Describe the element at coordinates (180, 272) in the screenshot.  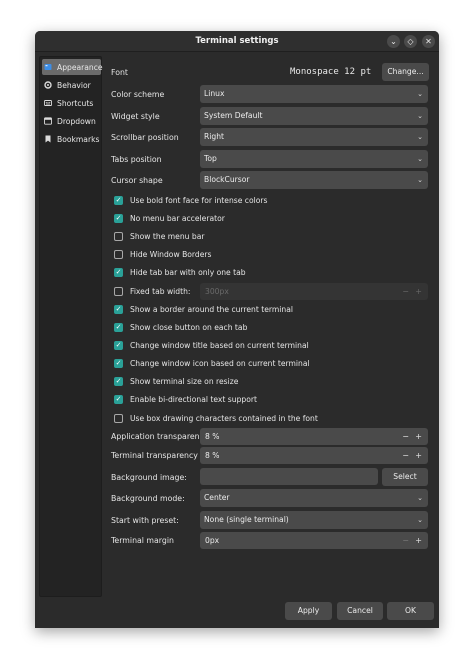
I see `hide-tab-bar-checkbox: ✓ Hide tab bar with only one tab` at that location.